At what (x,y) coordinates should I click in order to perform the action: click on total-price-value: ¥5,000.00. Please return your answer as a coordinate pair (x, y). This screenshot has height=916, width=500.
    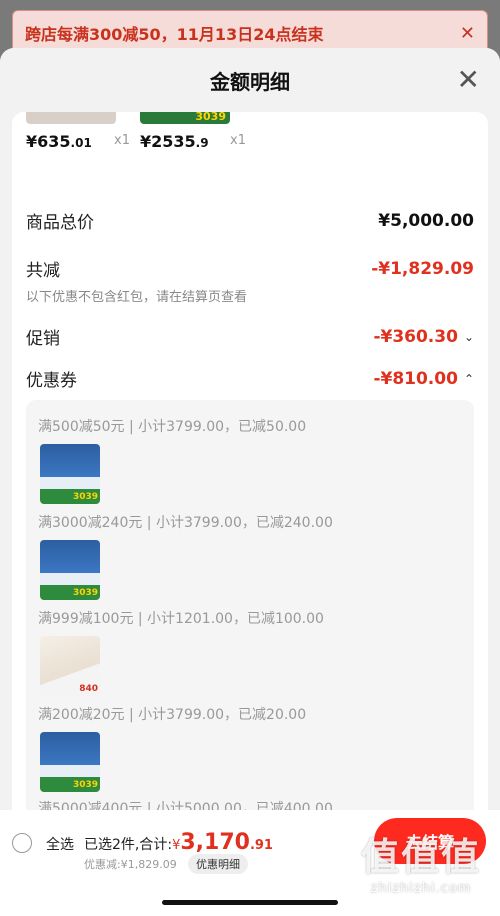
    Looking at the image, I should click on (426, 220).